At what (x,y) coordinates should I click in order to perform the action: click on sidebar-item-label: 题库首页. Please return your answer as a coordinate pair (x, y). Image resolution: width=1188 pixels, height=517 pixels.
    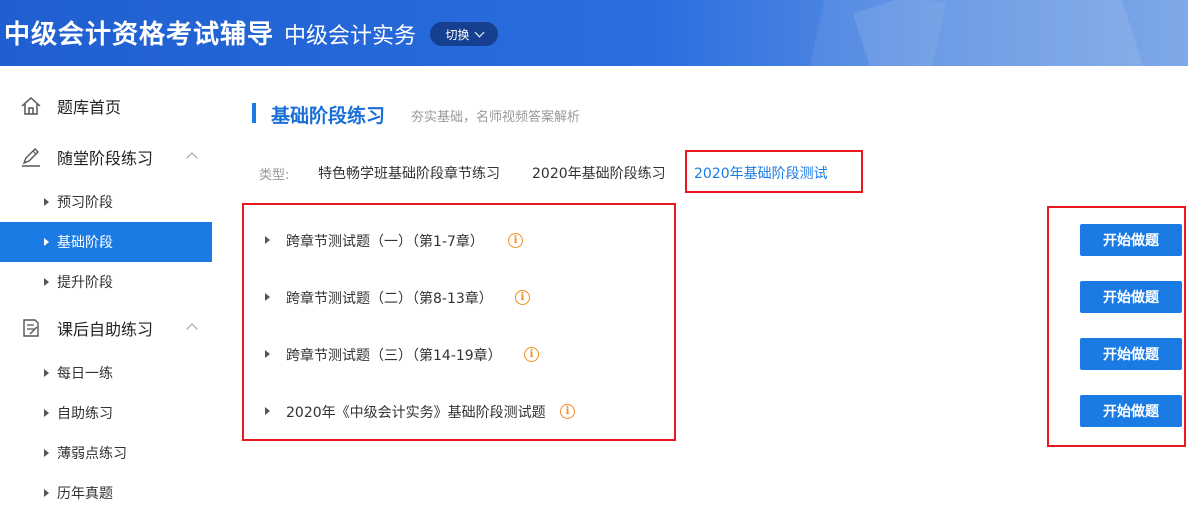
    Looking at the image, I should click on (89, 107).